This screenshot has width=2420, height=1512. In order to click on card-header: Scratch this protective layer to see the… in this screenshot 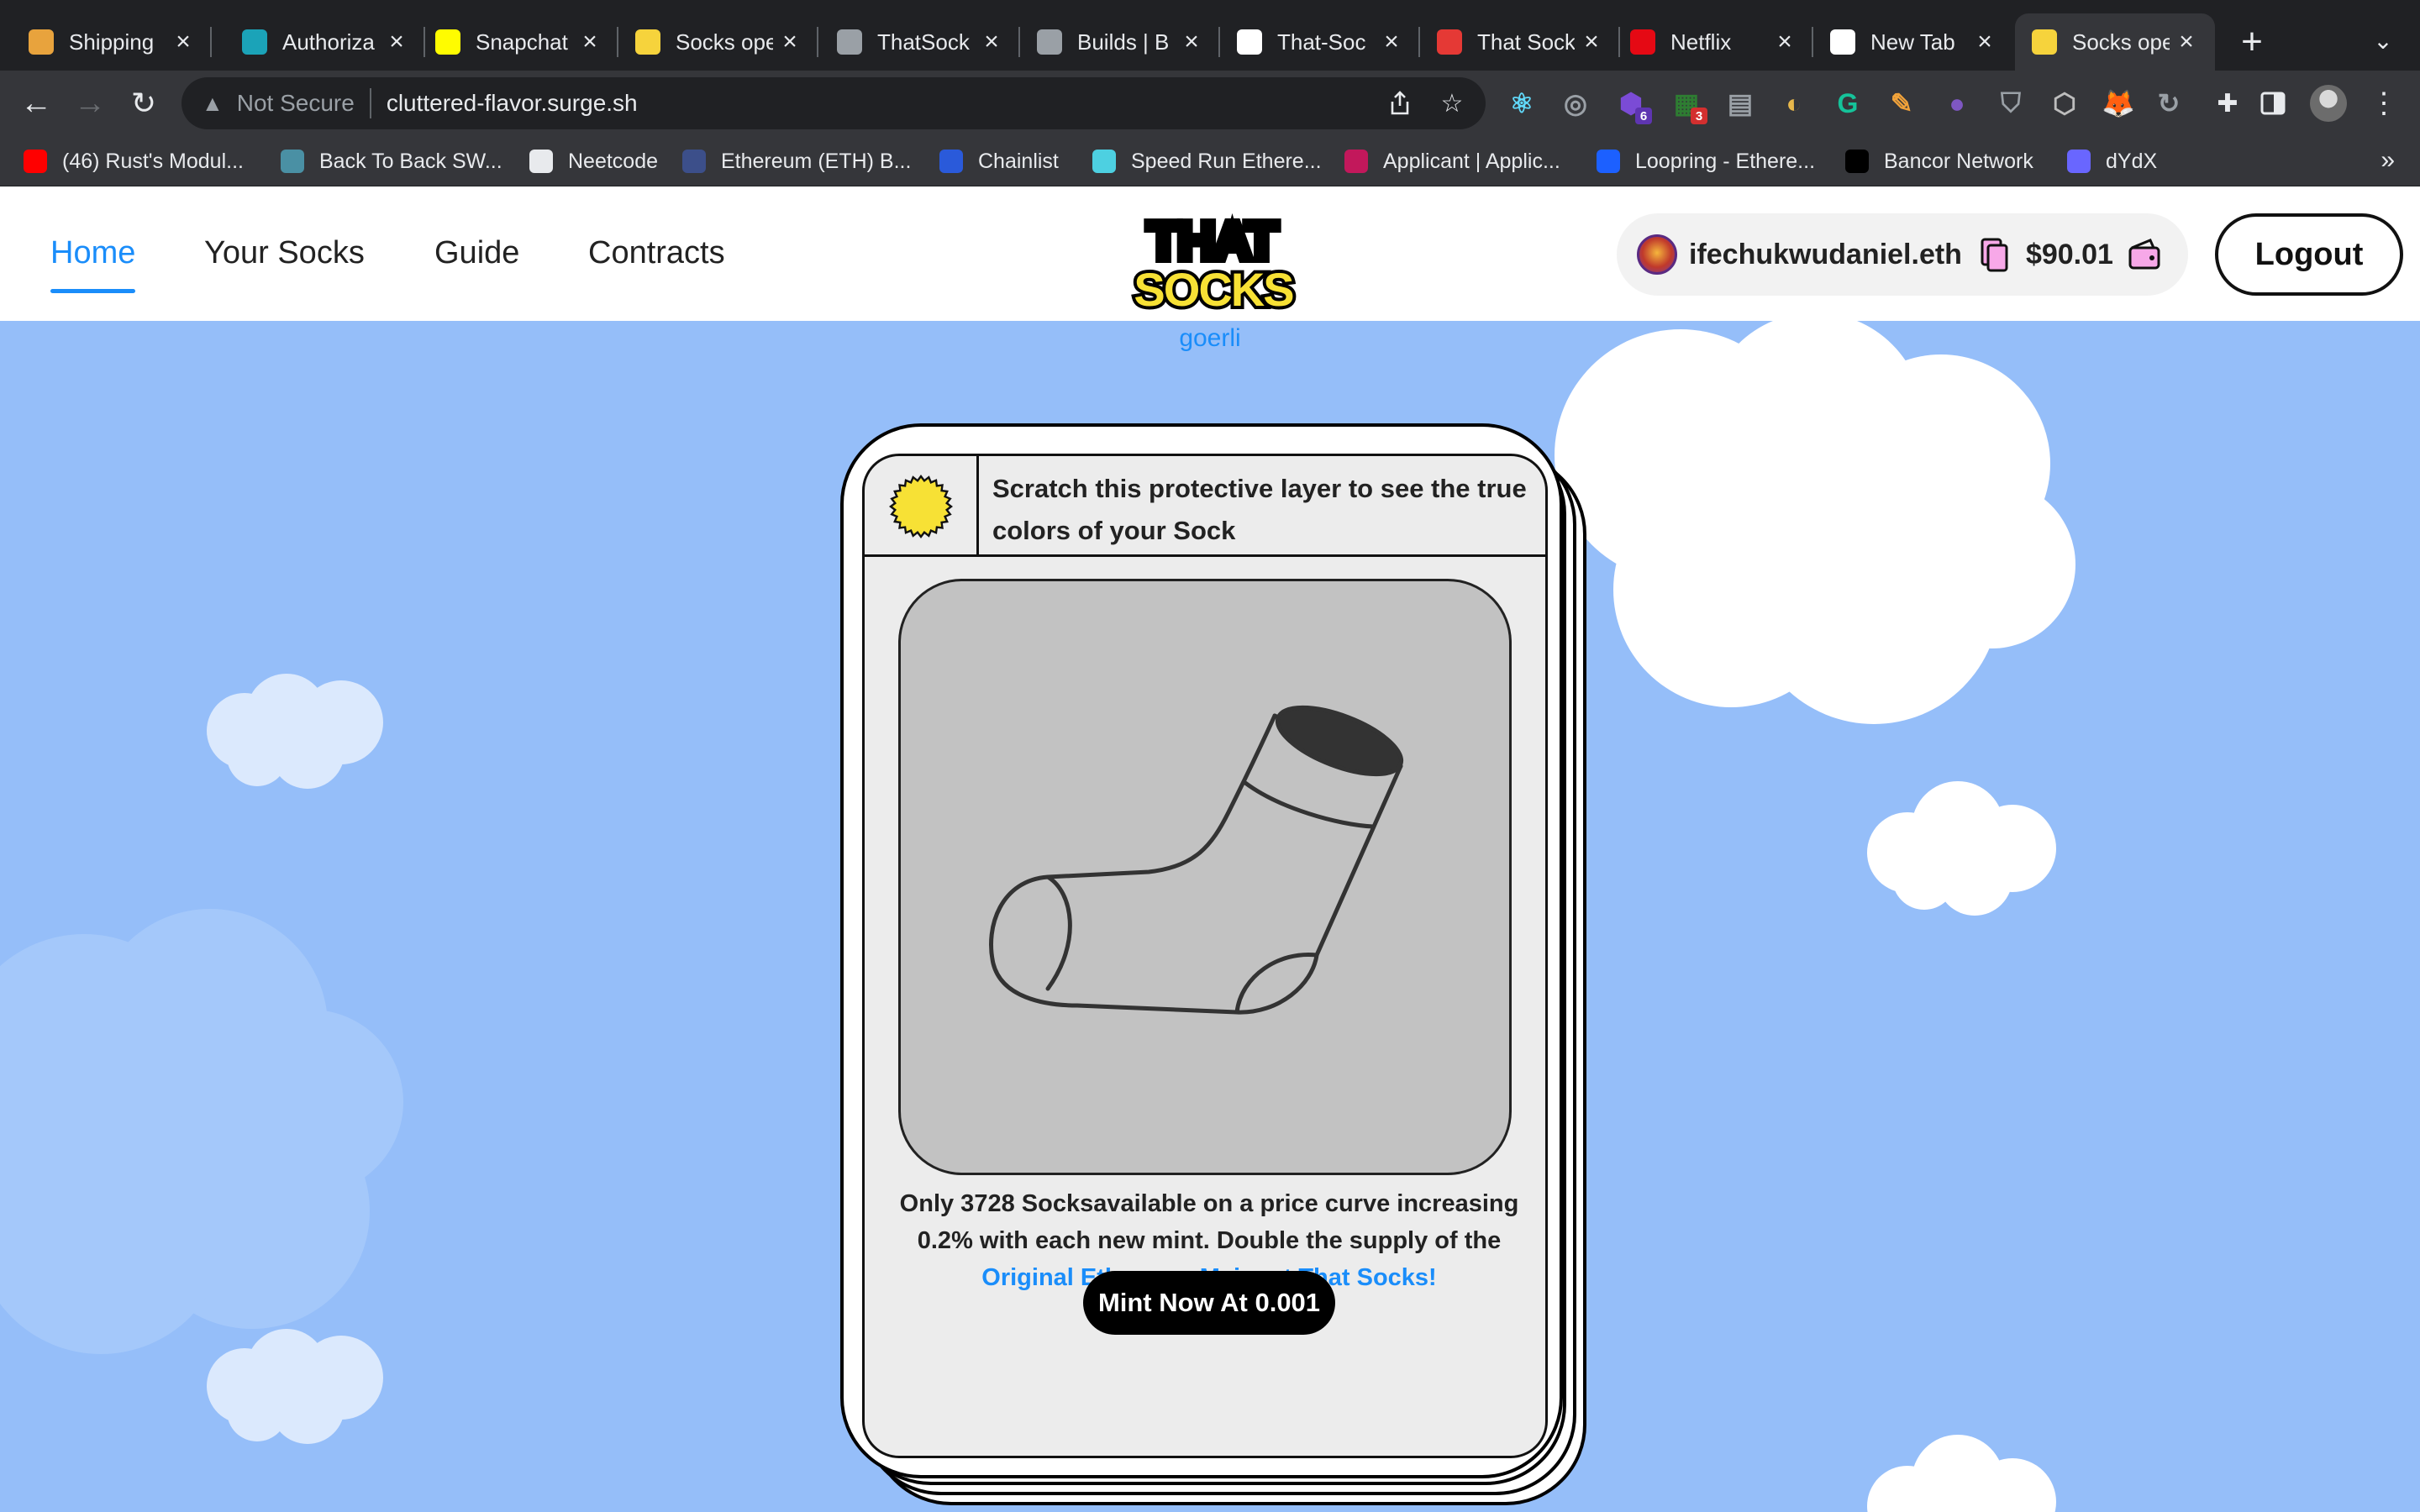, I will do `click(1205, 506)`.